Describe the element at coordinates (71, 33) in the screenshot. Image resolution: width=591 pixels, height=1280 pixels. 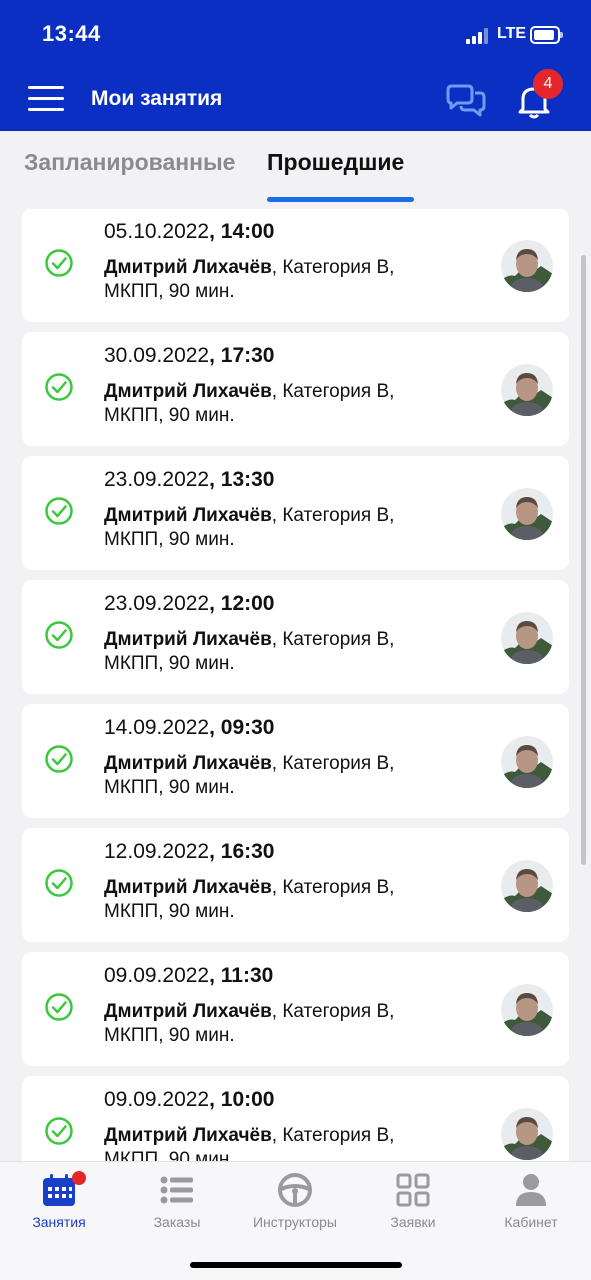
I see `status-time: 13:44` at that location.